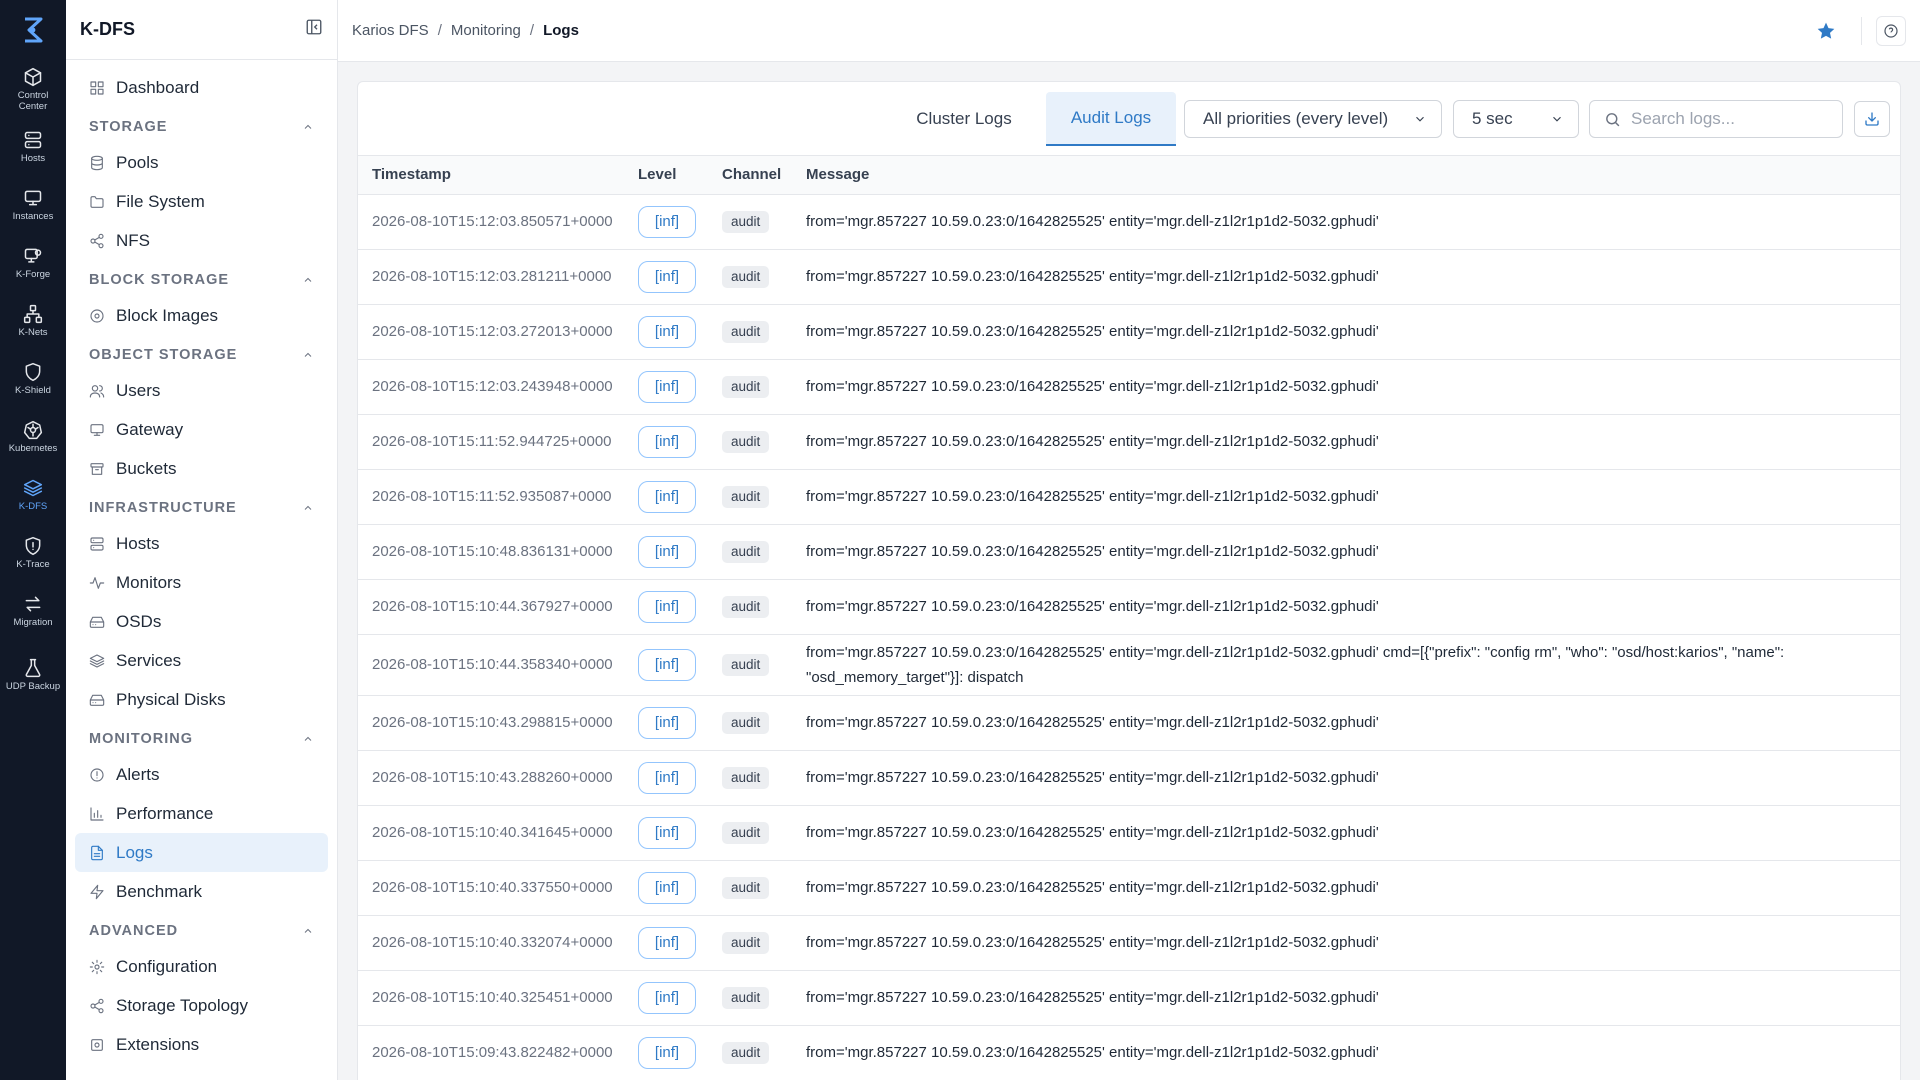 Image resolution: width=1920 pixels, height=1080 pixels. I want to click on column-header-message: Message, so click(838, 175).